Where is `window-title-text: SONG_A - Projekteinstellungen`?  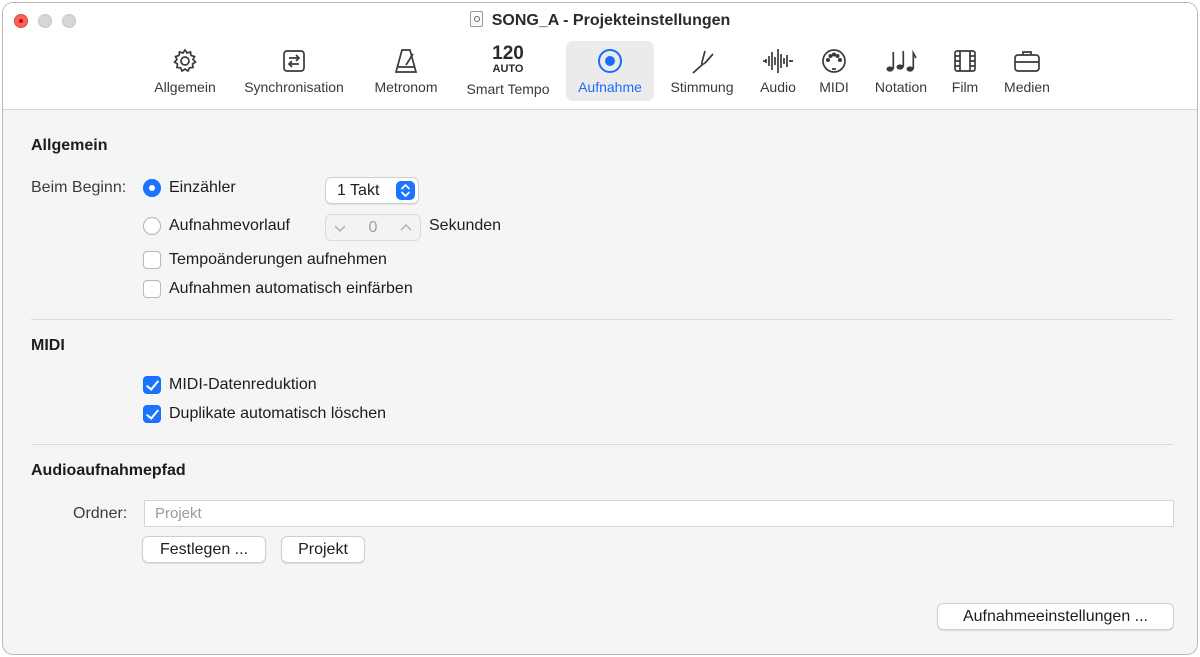 window-title-text: SONG_A - Projekteinstellungen is located at coordinates (611, 20).